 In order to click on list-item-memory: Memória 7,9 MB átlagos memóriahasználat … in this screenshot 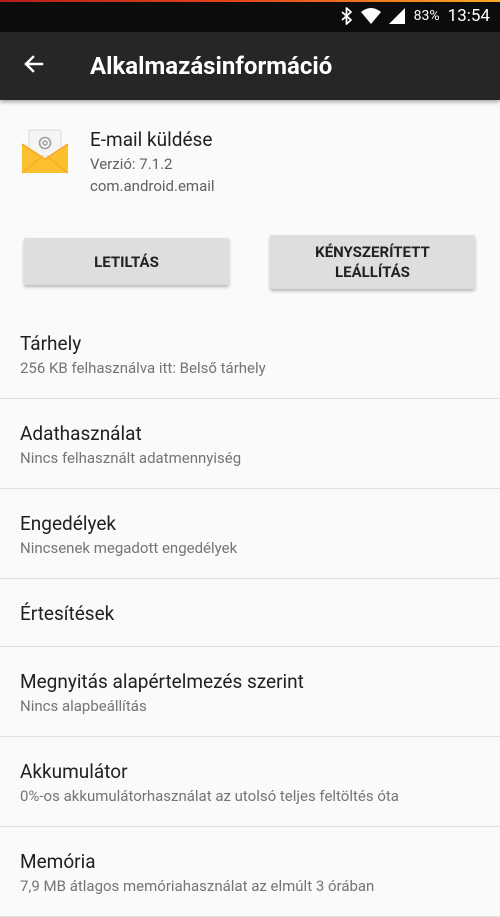, I will do `click(250, 872)`.